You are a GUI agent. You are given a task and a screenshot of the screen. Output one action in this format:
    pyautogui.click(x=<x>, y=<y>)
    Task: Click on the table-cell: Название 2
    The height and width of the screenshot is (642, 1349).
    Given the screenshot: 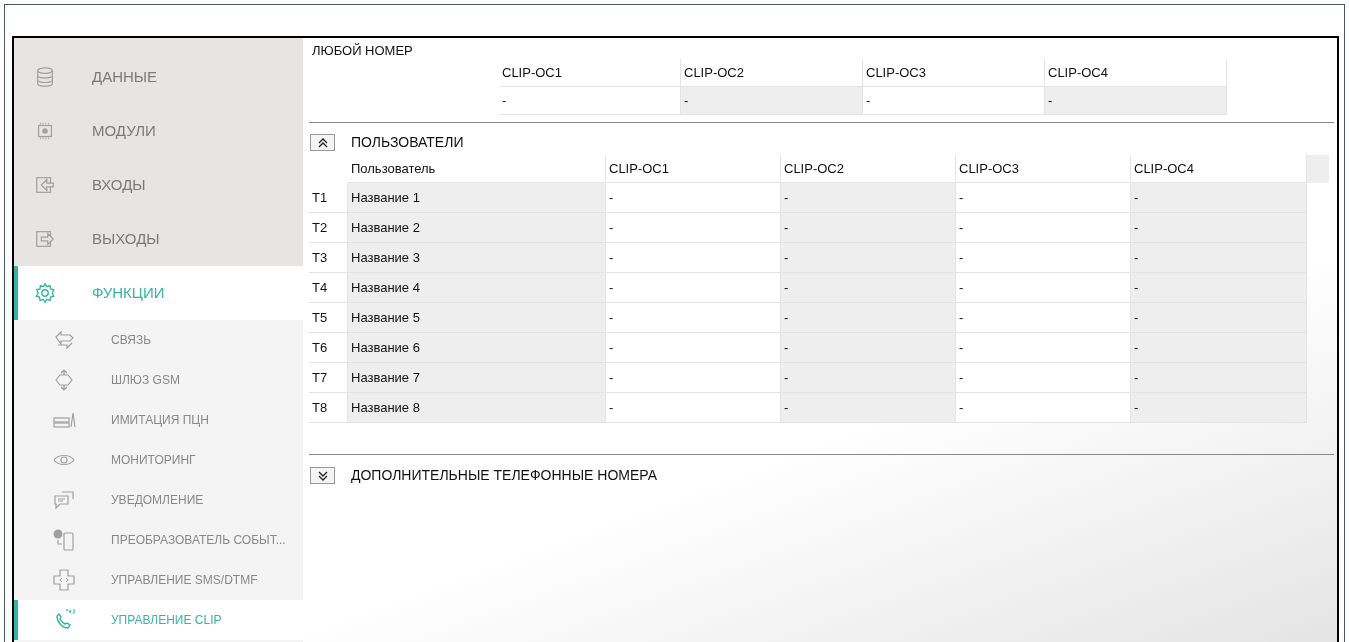 What is the action you would take?
    pyautogui.click(x=477, y=228)
    